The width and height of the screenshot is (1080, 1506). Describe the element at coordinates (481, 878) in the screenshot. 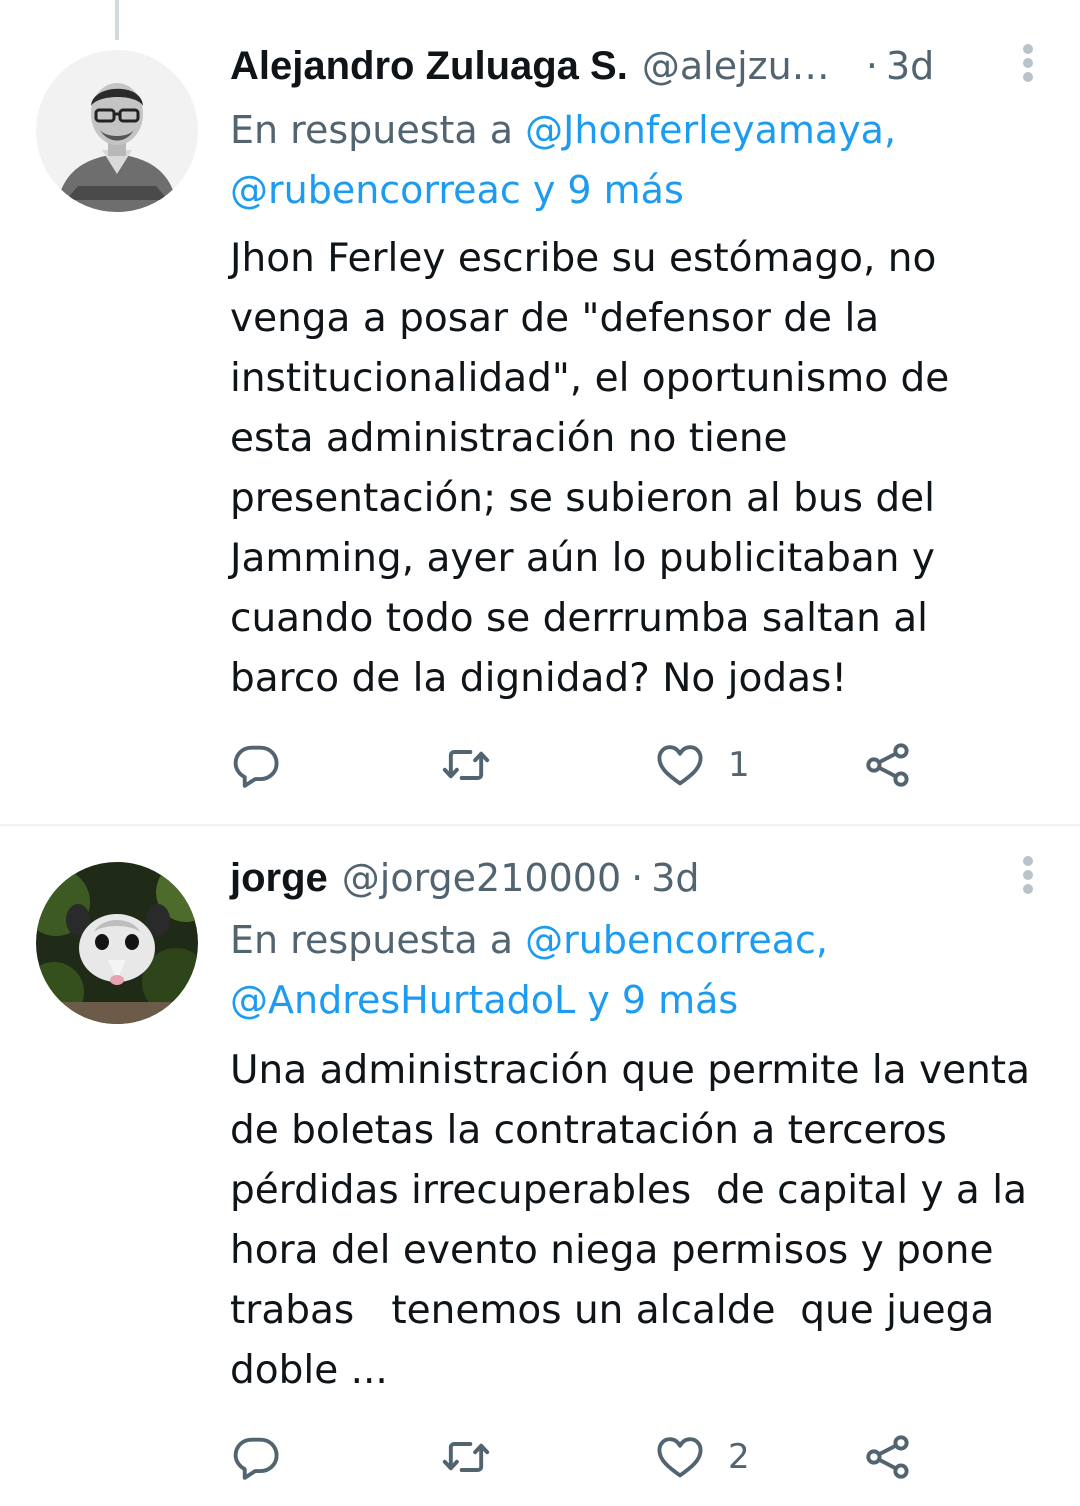

I see `user-handle: @jorge210000` at that location.